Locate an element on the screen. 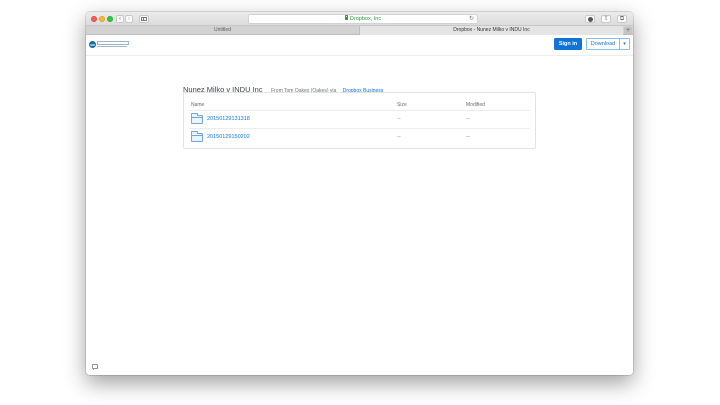 The width and height of the screenshot is (720, 405). lock-icon is located at coordinates (346, 17).